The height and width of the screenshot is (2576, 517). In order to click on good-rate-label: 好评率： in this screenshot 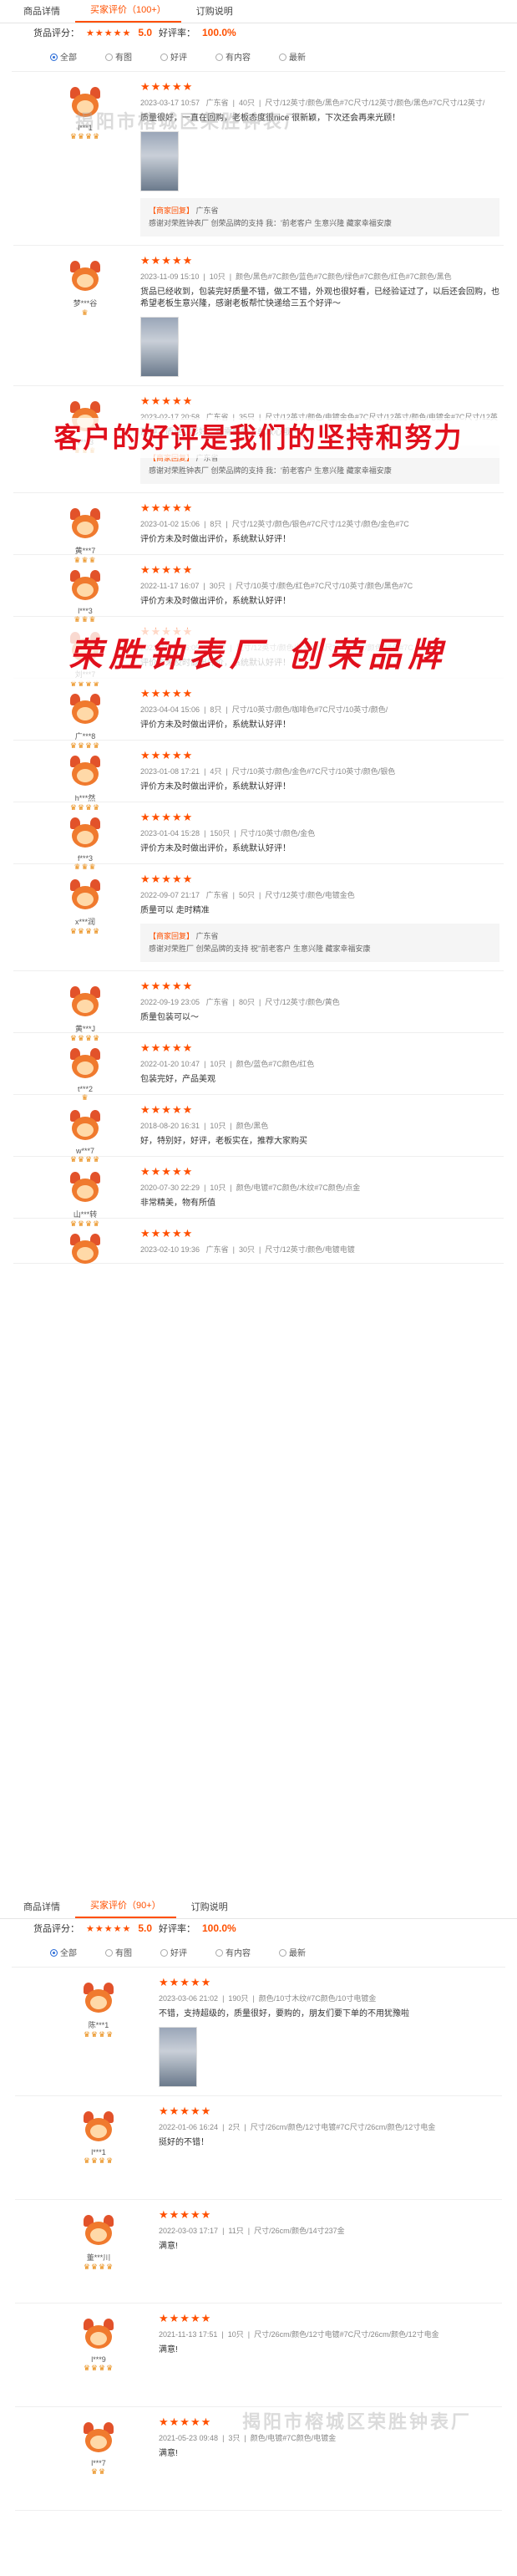, I will do `click(177, 33)`.